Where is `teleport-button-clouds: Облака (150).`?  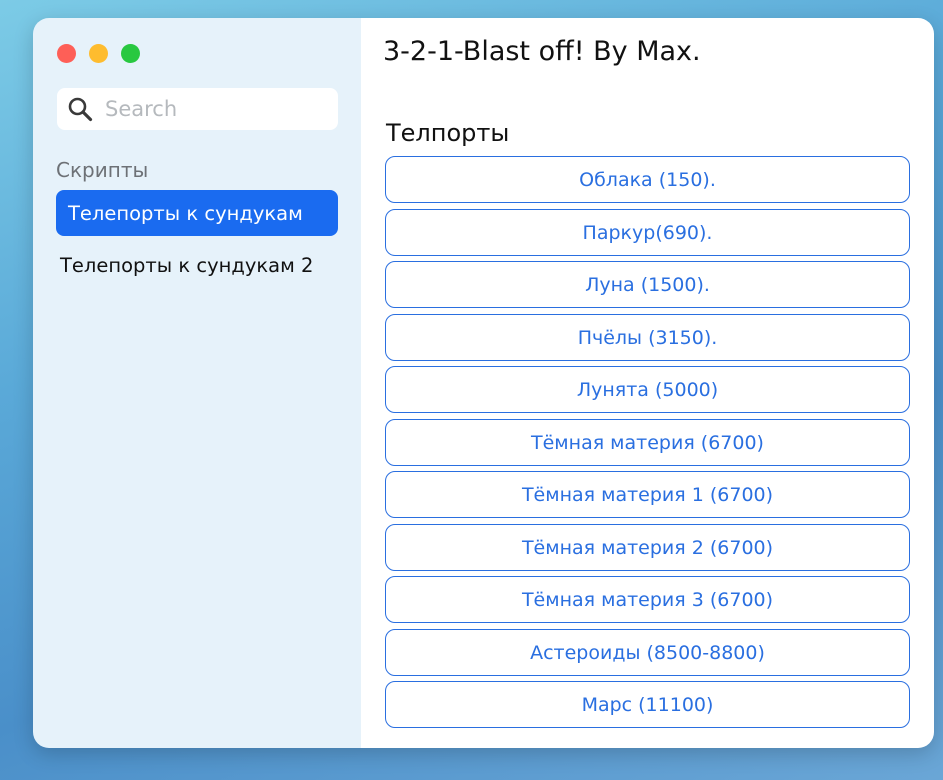 teleport-button-clouds: Облака (150). is located at coordinates (647, 179).